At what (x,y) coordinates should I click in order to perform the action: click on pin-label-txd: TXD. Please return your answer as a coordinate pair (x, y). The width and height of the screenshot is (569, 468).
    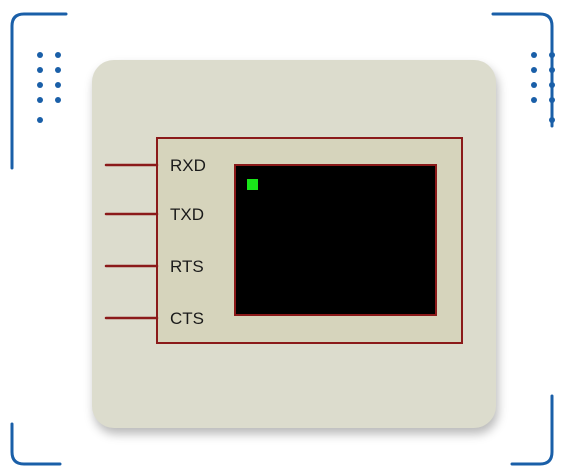
    Looking at the image, I should click on (187, 214).